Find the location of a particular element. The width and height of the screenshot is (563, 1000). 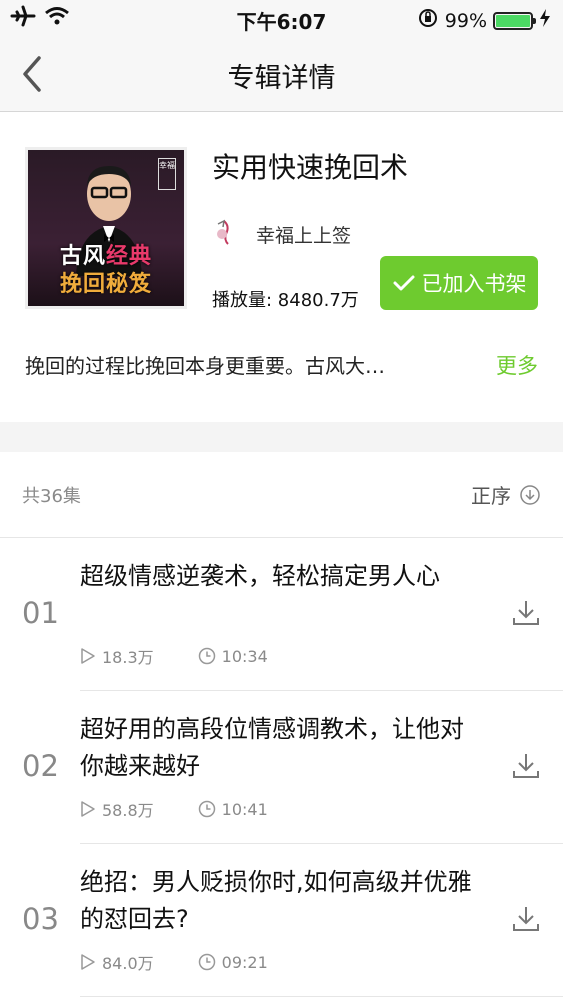

status-right: 99% is located at coordinates (484, 20).